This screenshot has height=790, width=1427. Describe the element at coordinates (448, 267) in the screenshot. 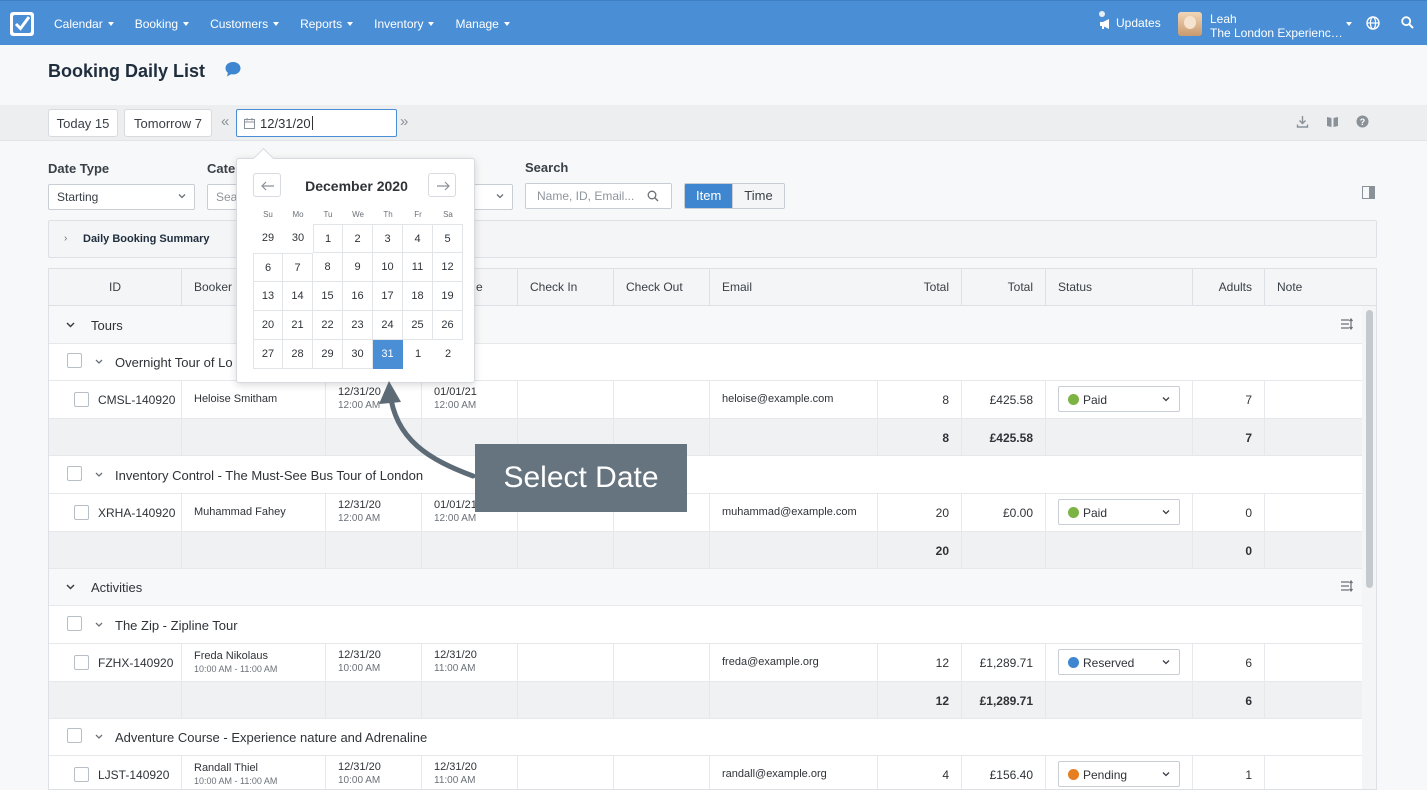

I see `calendar-day: 12` at that location.